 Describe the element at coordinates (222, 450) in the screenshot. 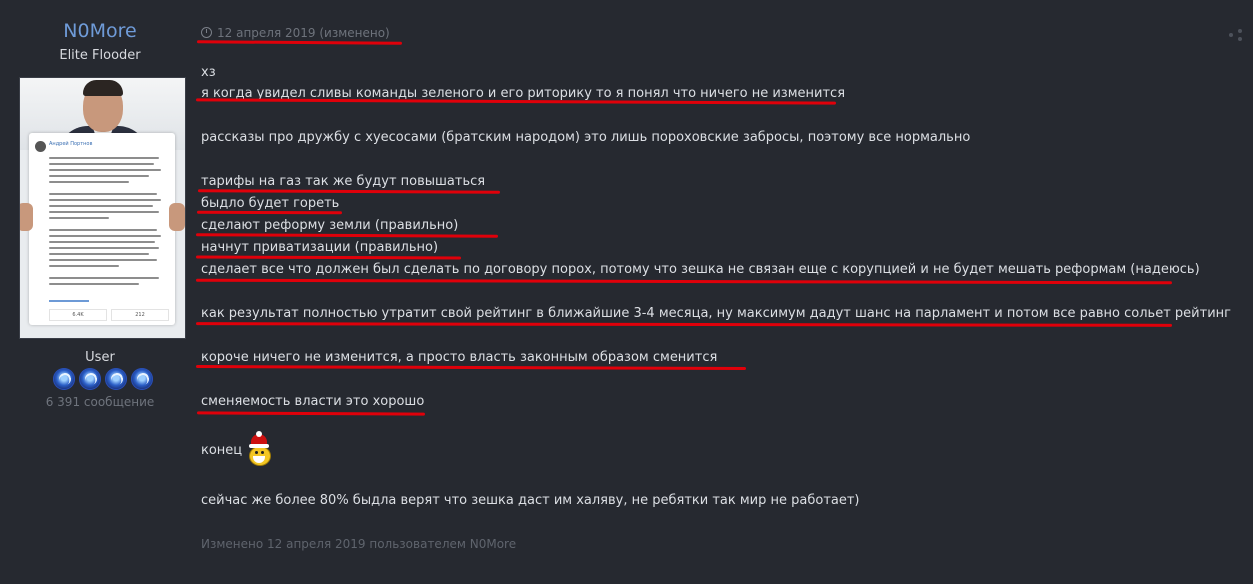

I see `post-line: конец` at that location.